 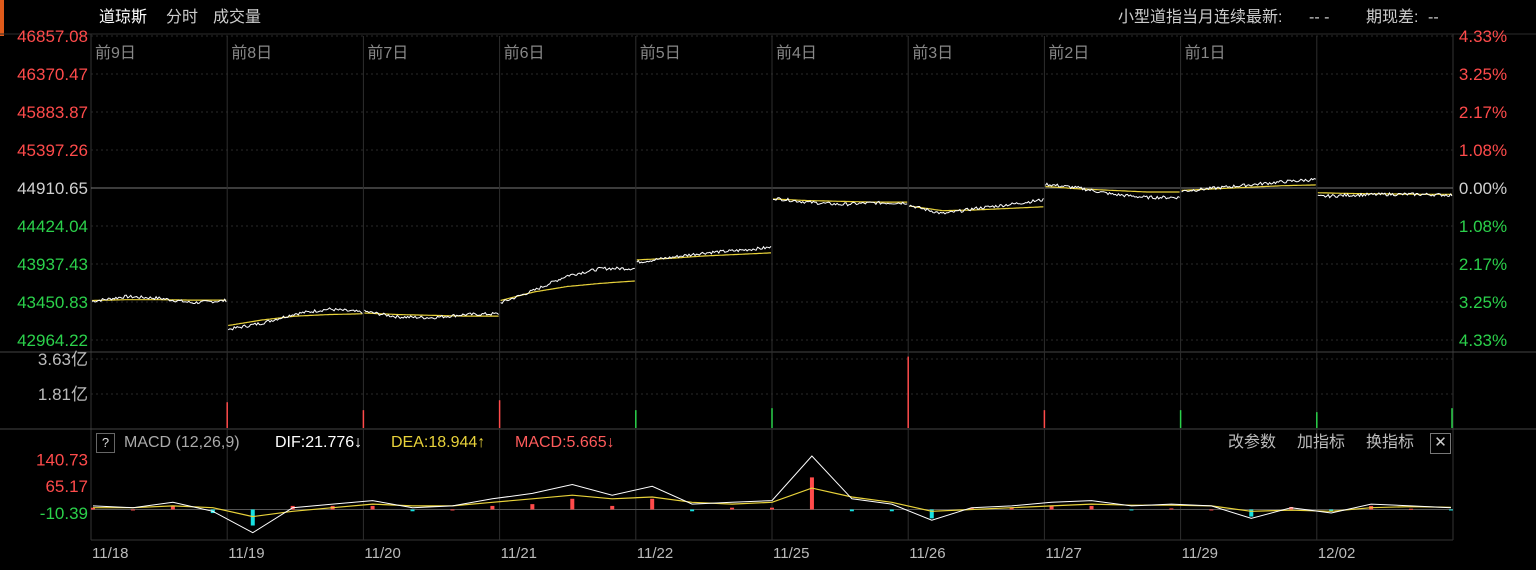 What do you see at coordinates (105, 443) in the screenshot?
I see `help-icon: ?` at bounding box center [105, 443].